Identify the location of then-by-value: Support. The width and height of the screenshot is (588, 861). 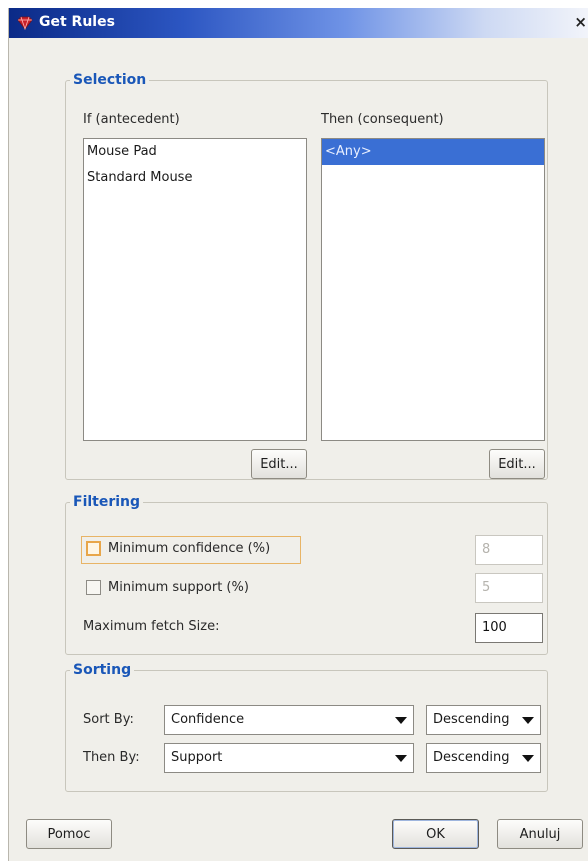
(197, 757).